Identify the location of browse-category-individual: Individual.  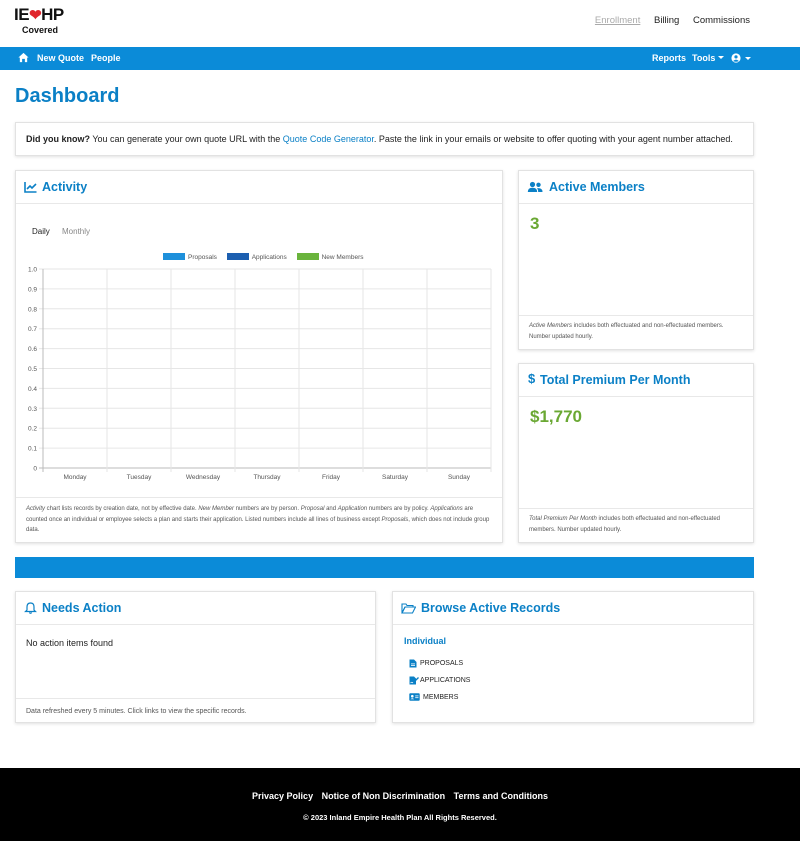
(425, 641).